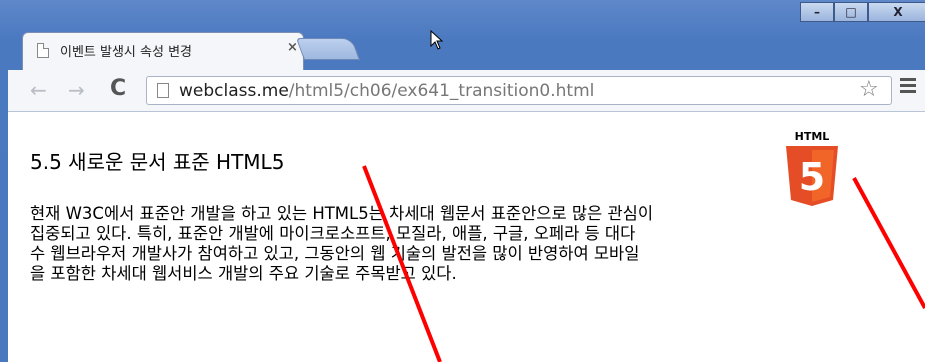 The image size is (925, 362). Describe the element at coordinates (38, 90) in the screenshot. I see `back-icon: ←` at that location.